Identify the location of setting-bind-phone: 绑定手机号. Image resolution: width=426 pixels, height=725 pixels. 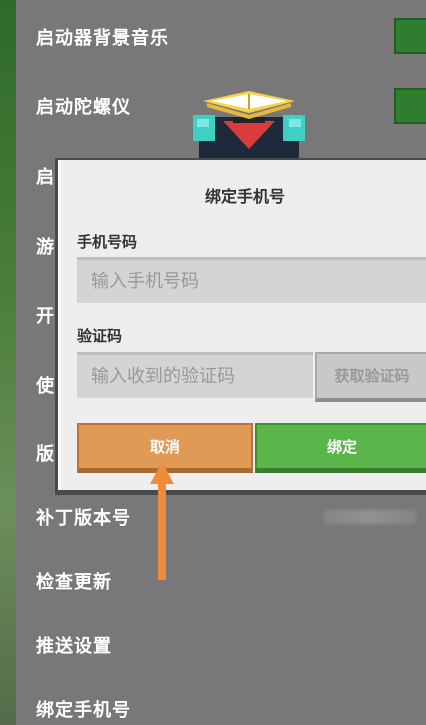
(83, 709).